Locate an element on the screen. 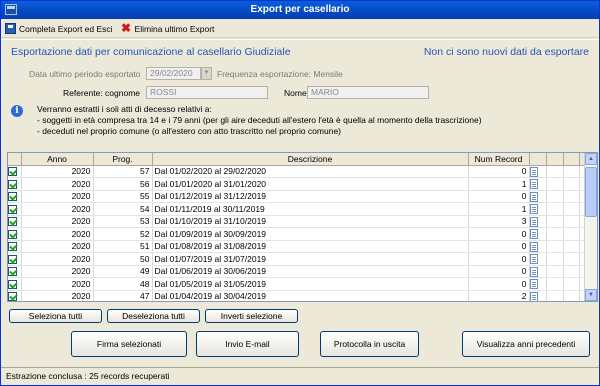 The height and width of the screenshot is (386, 600). table-row: 2020 49 Dal 01/06/2019 al 30/06/2019 0 is located at coordinates (302, 271).